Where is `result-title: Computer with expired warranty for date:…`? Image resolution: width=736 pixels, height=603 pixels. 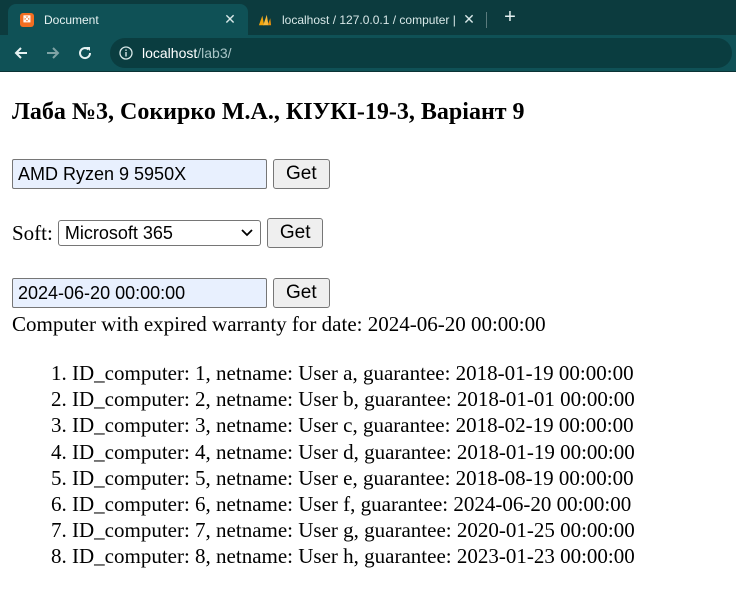
result-title: Computer with expired warranty for date:… is located at coordinates (279, 324).